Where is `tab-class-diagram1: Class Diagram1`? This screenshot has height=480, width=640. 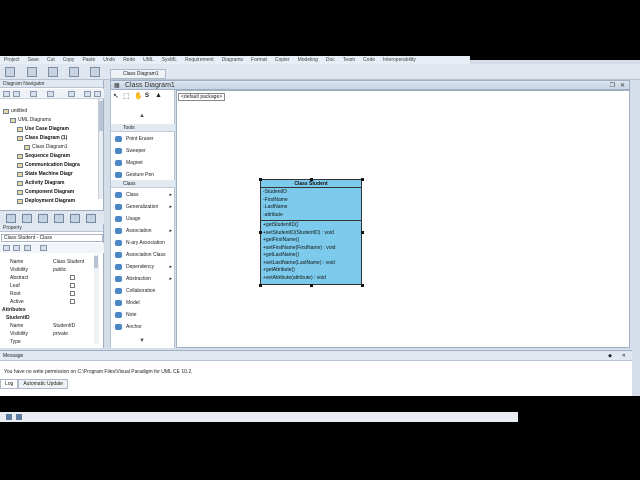 tab-class-diagram1: Class Diagram1 is located at coordinates (138, 74).